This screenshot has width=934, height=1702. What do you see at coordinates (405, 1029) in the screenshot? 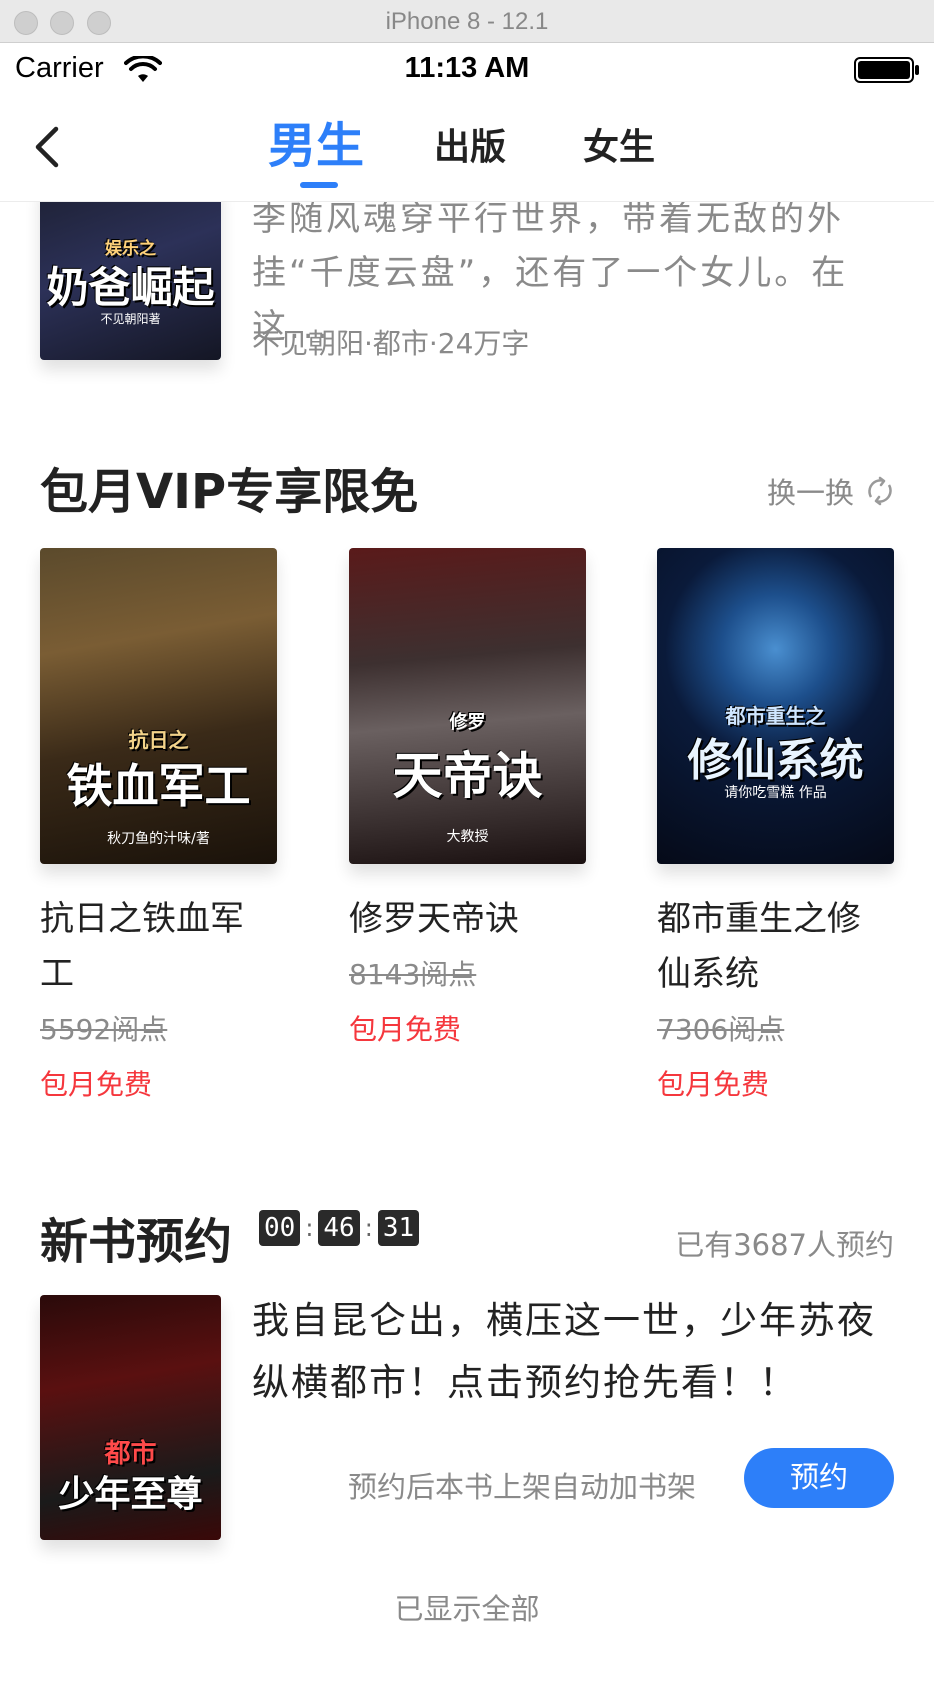
I see `vip-book-2-free-label: 包月免费` at bounding box center [405, 1029].